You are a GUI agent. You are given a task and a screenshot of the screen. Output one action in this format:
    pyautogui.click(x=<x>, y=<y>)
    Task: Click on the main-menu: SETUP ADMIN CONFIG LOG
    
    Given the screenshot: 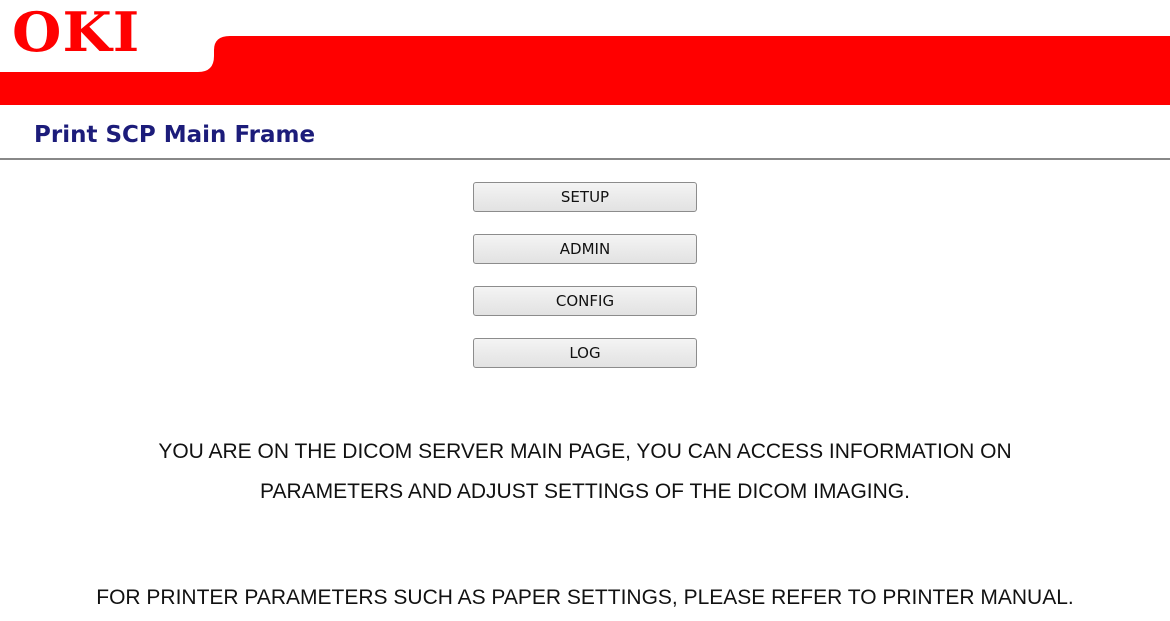 What is the action you would take?
    pyautogui.click(x=585, y=286)
    